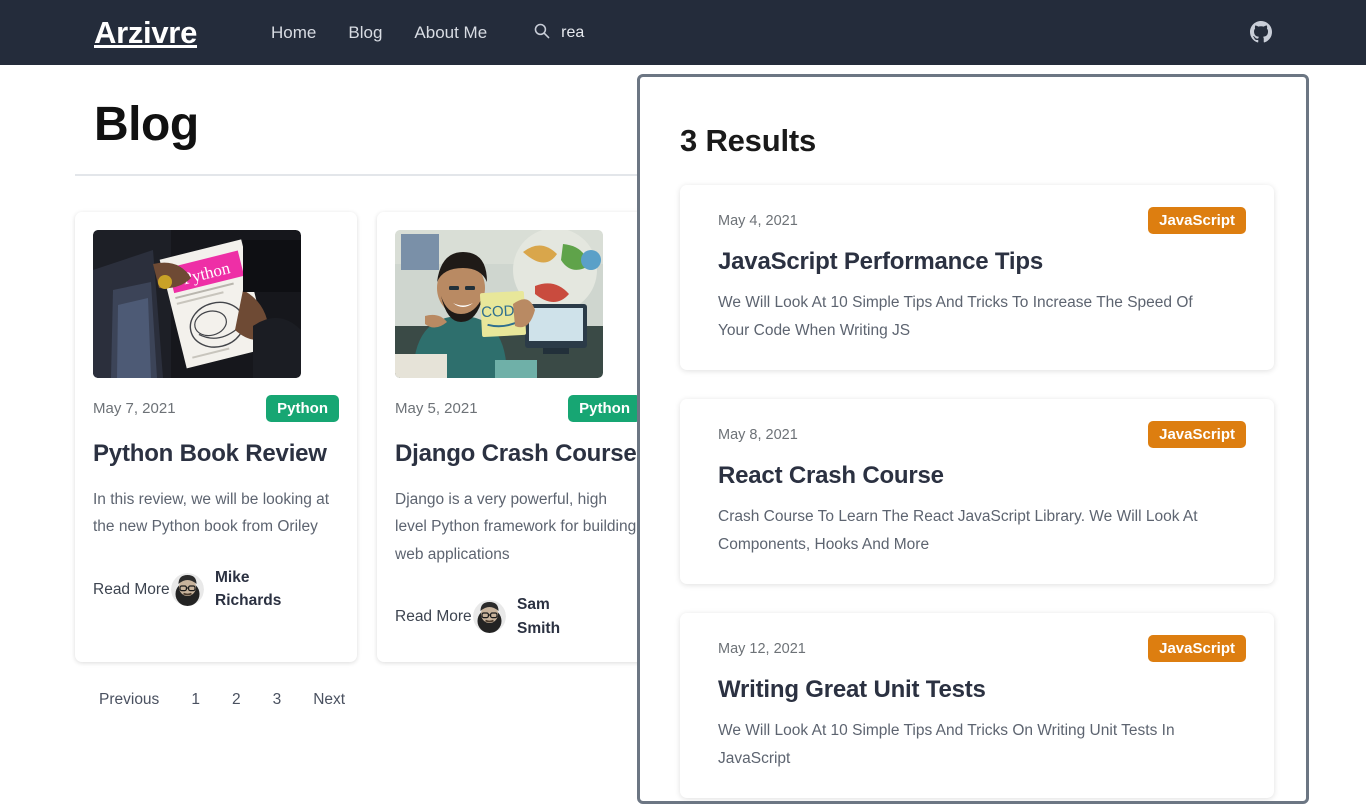 This screenshot has height=807, width=1366. I want to click on result-date: May 4, 2021, so click(758, 220).